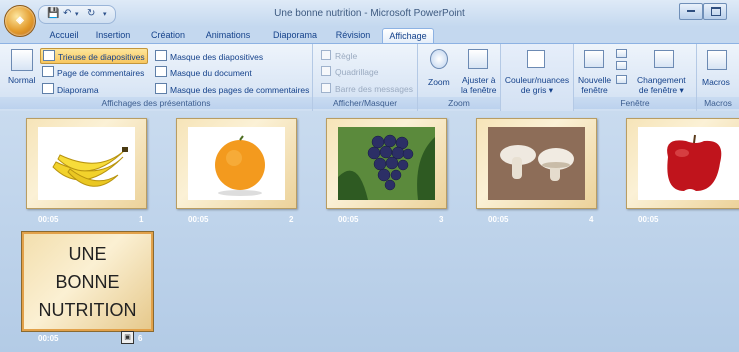 The height and width of the screenshot is (352, 739). I want to click on slide-6-title-line2: BONNE, so click(87, 282).